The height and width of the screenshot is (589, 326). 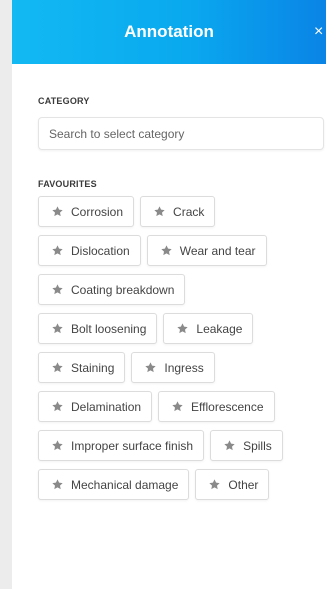 I want to click on favourite-chip-label: Corrosion, so click(x=97, y=211).